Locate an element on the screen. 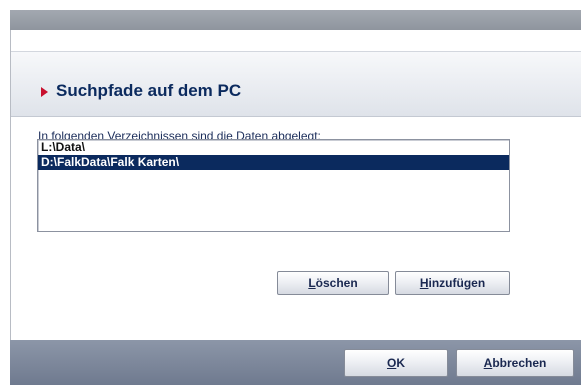 The width and height of the screenshot is (581, 385). ok-button: OK is located at coordinates (396, 363).